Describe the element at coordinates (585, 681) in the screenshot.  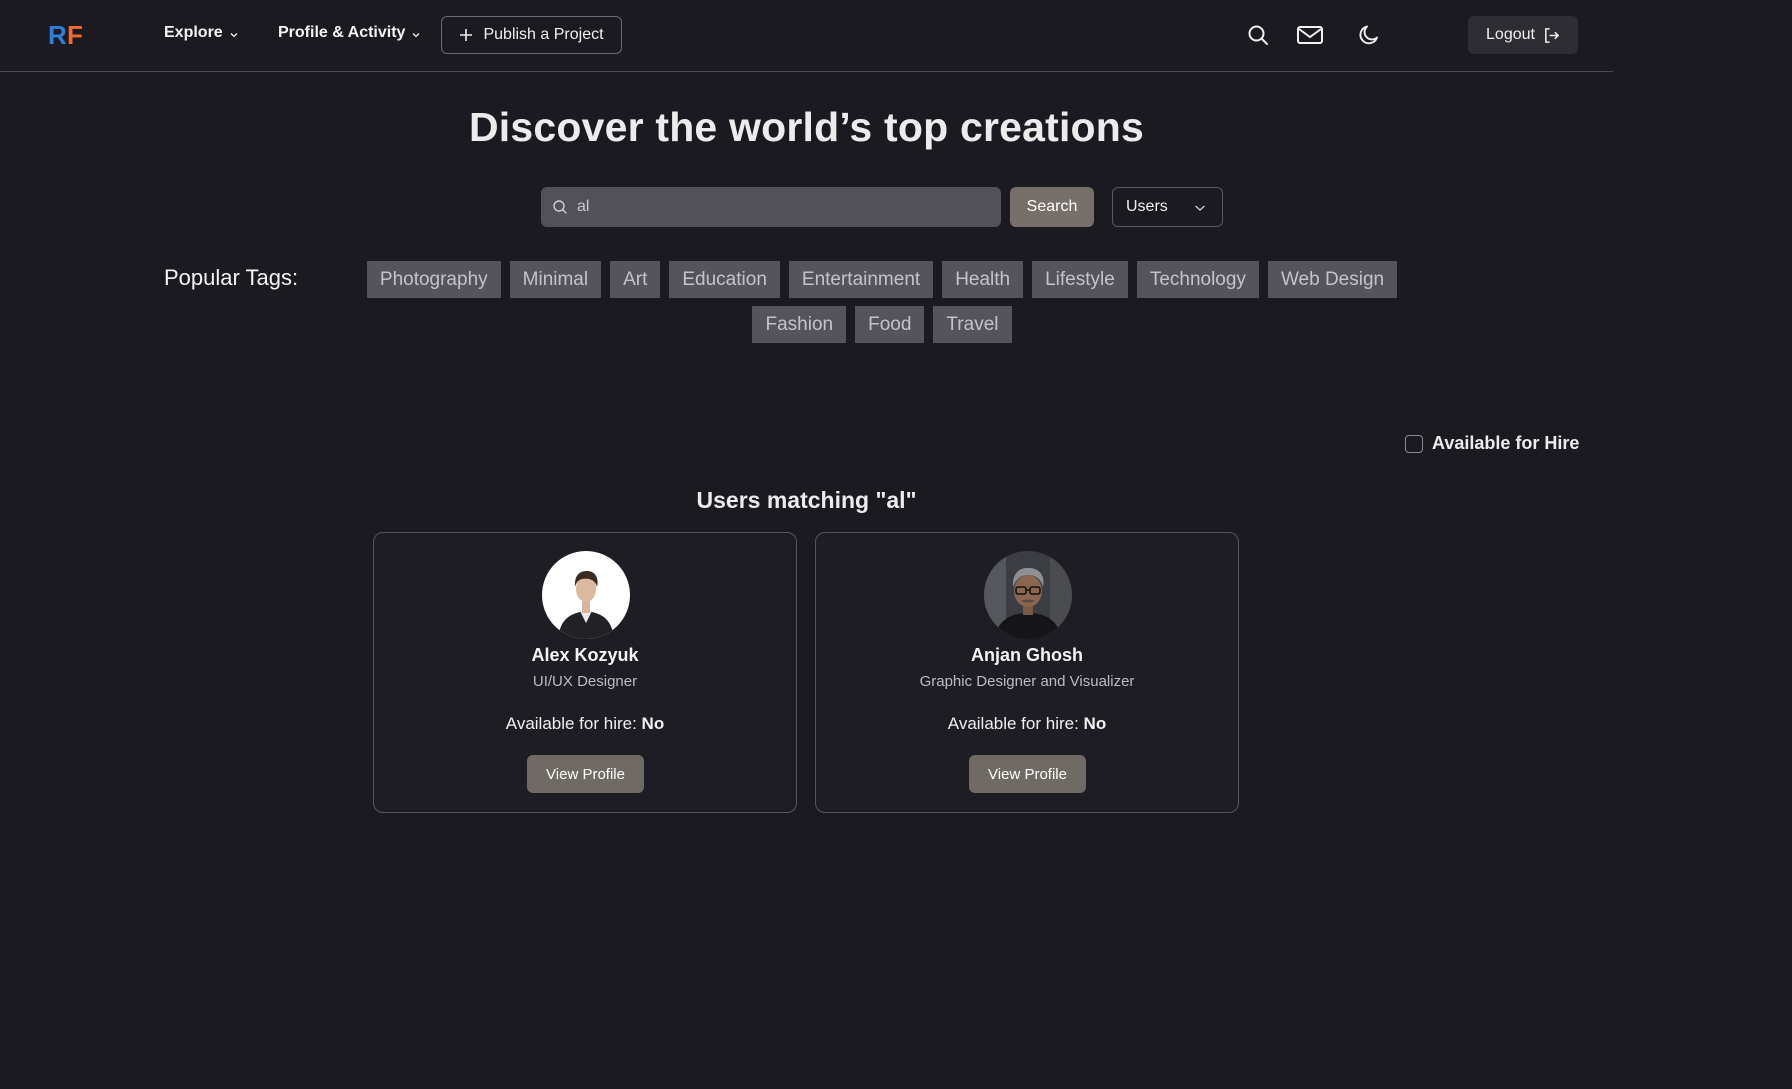
I see `user-role: UI/UX Designer` at that location.